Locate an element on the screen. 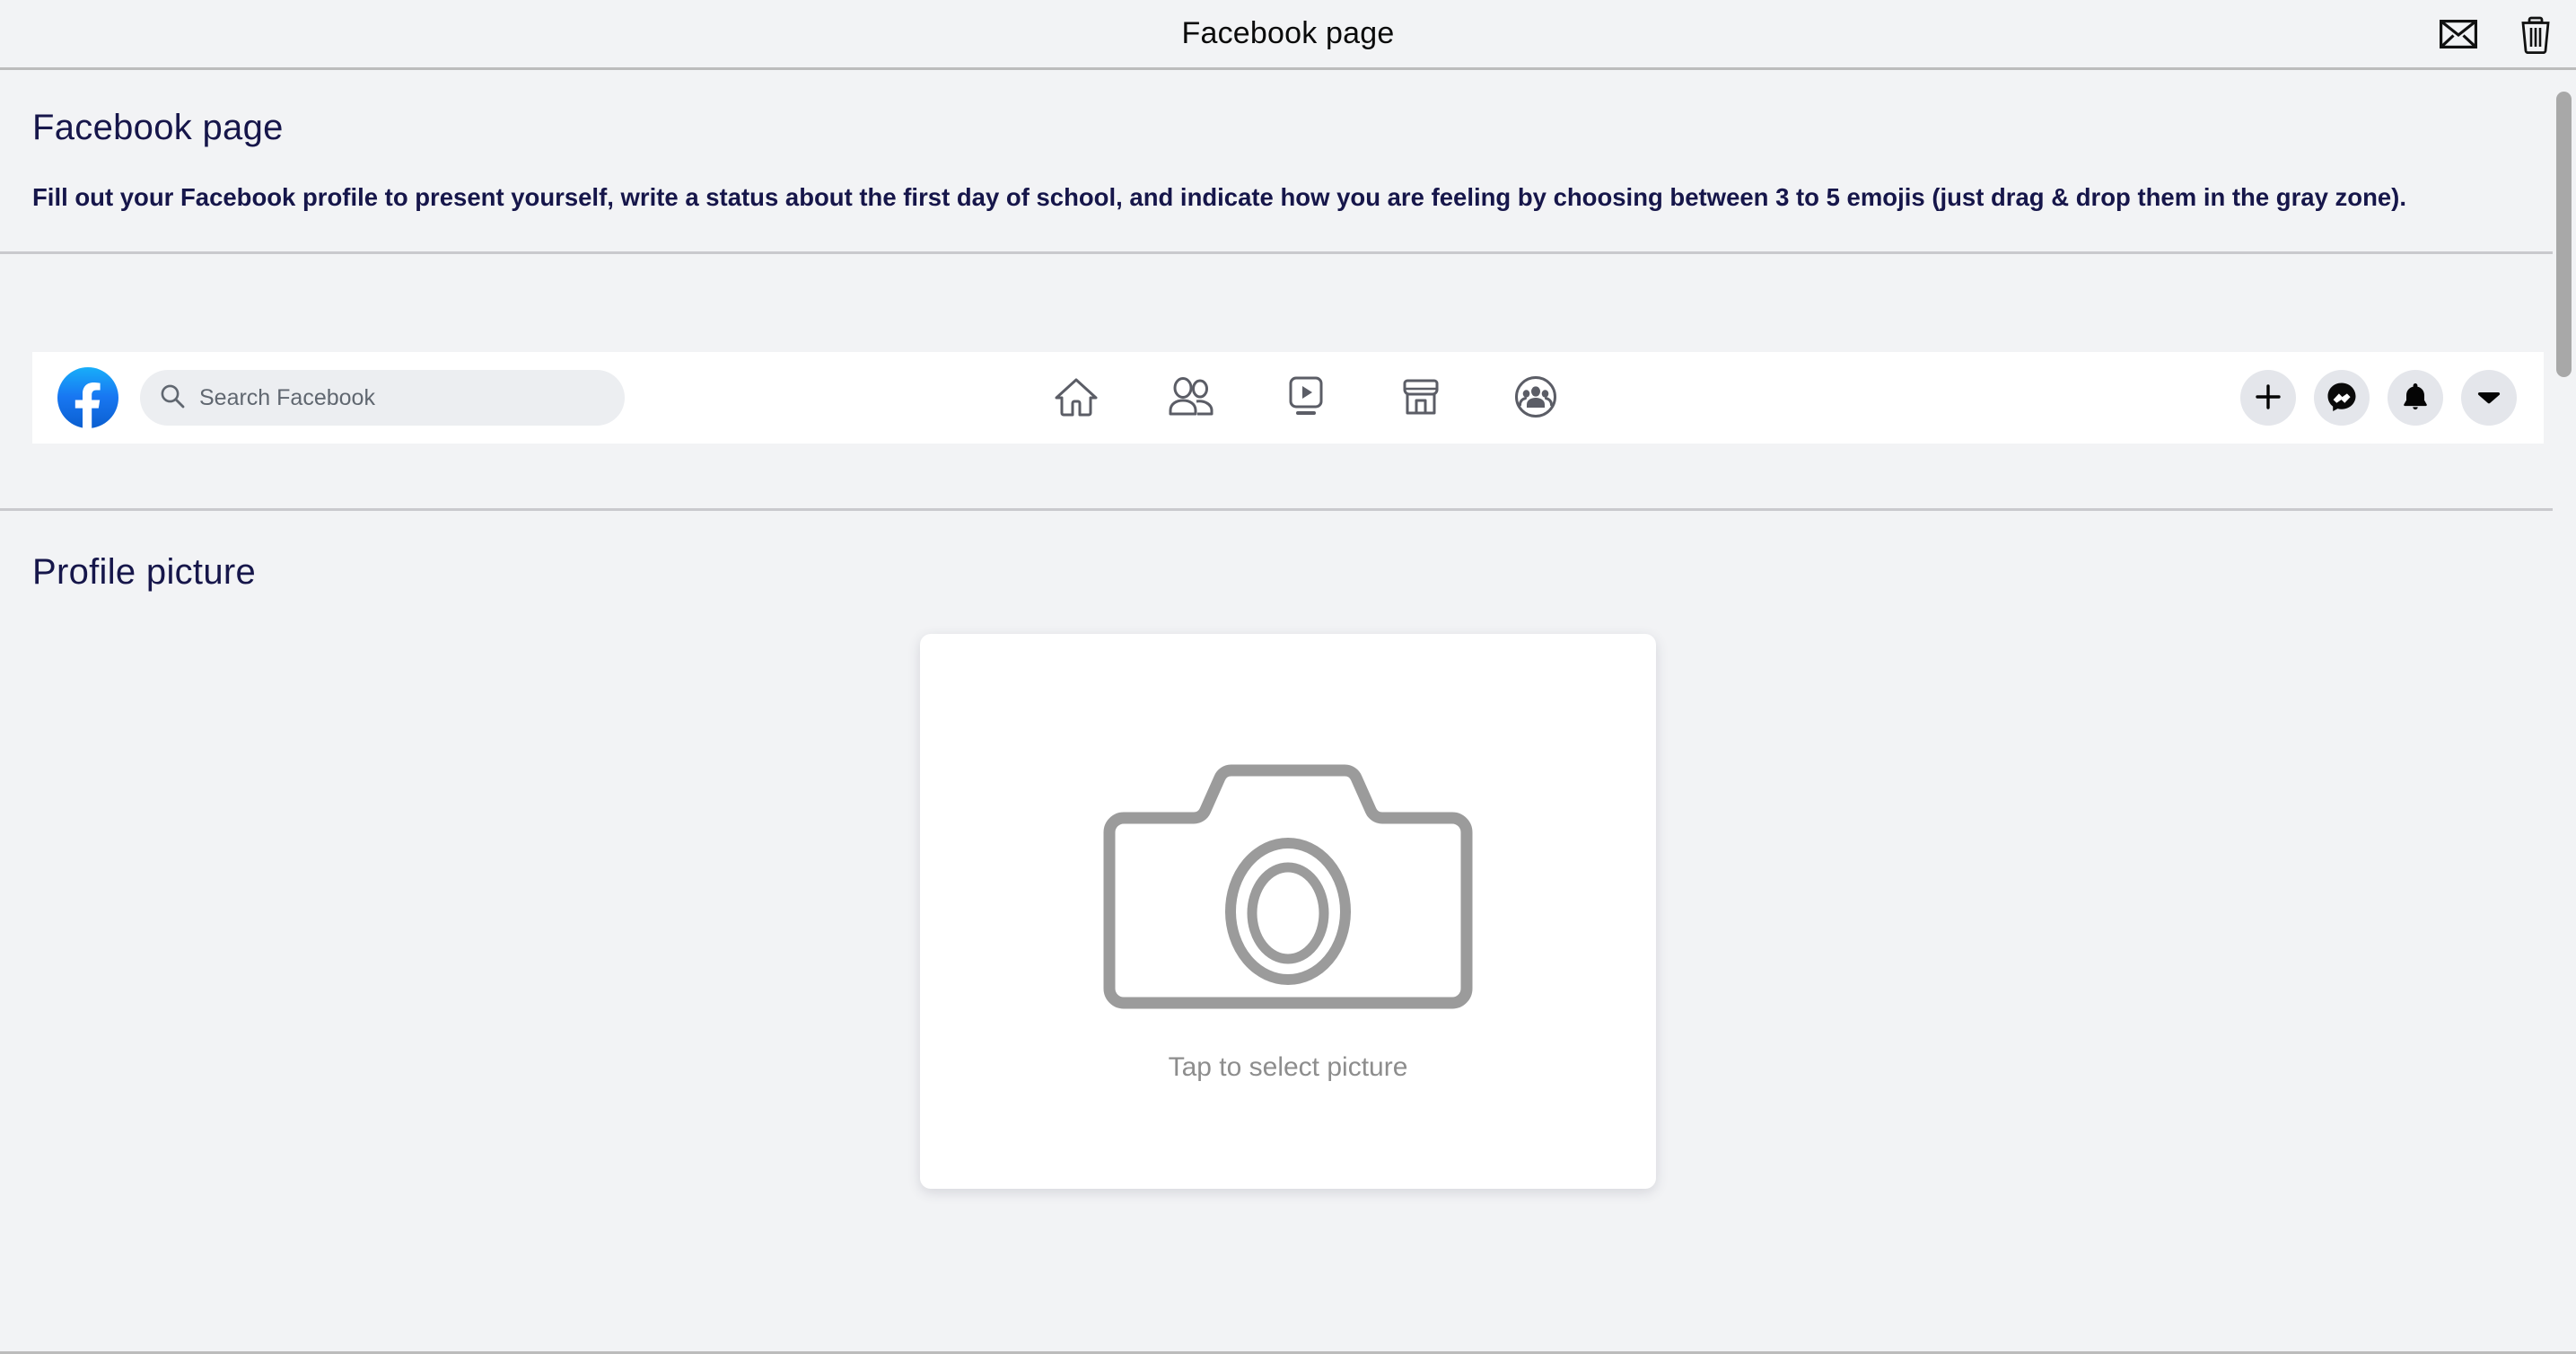 The height and width of the screenshot is (1354, 2576). search-input: Search Facebook is located at coordinates (382, 398).